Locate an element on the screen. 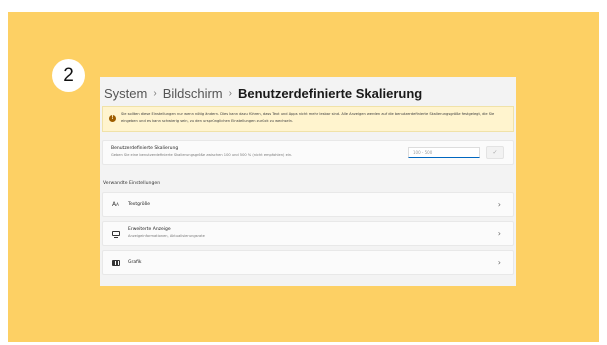  related-settings-heading: Verwandte Einstellungen is located at coordinates (132, 183).